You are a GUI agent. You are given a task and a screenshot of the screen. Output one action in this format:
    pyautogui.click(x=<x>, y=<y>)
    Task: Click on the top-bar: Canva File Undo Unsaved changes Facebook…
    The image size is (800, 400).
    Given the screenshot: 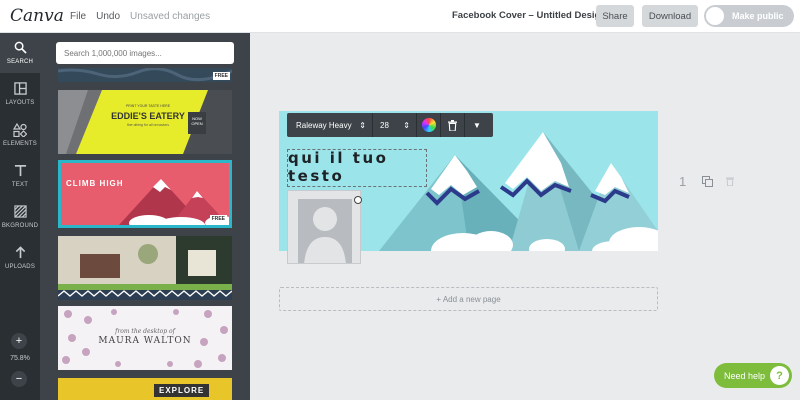 What is the action you would take?
    pyautogui.click(x=400, y=16)
    